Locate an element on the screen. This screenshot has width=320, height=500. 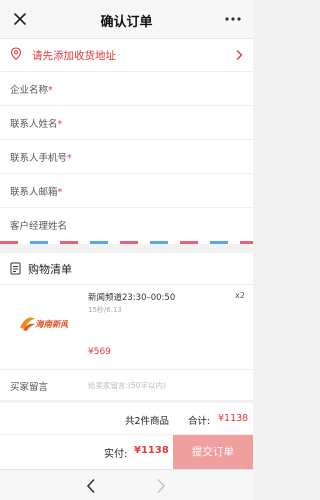
cart-header: 购物清单 is located at coordinates (126, 269).